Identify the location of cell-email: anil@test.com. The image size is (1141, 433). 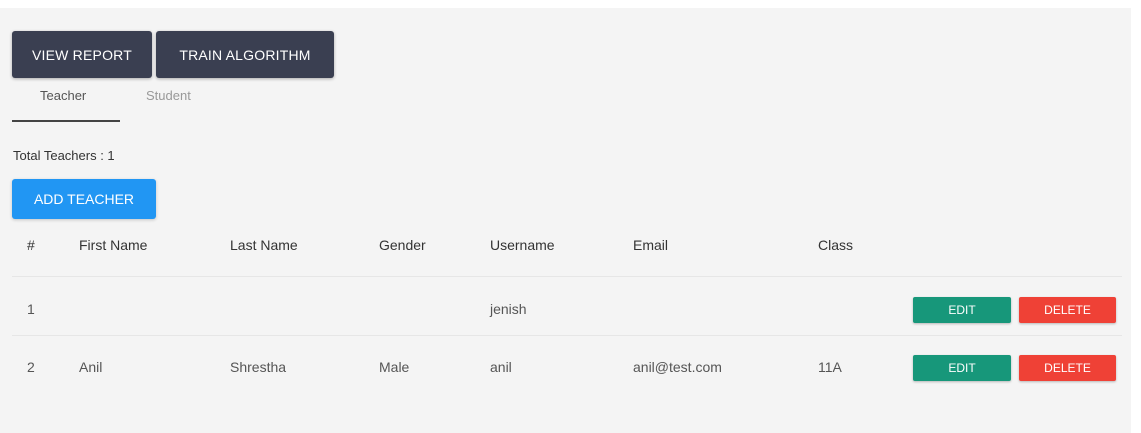
(677, 367).